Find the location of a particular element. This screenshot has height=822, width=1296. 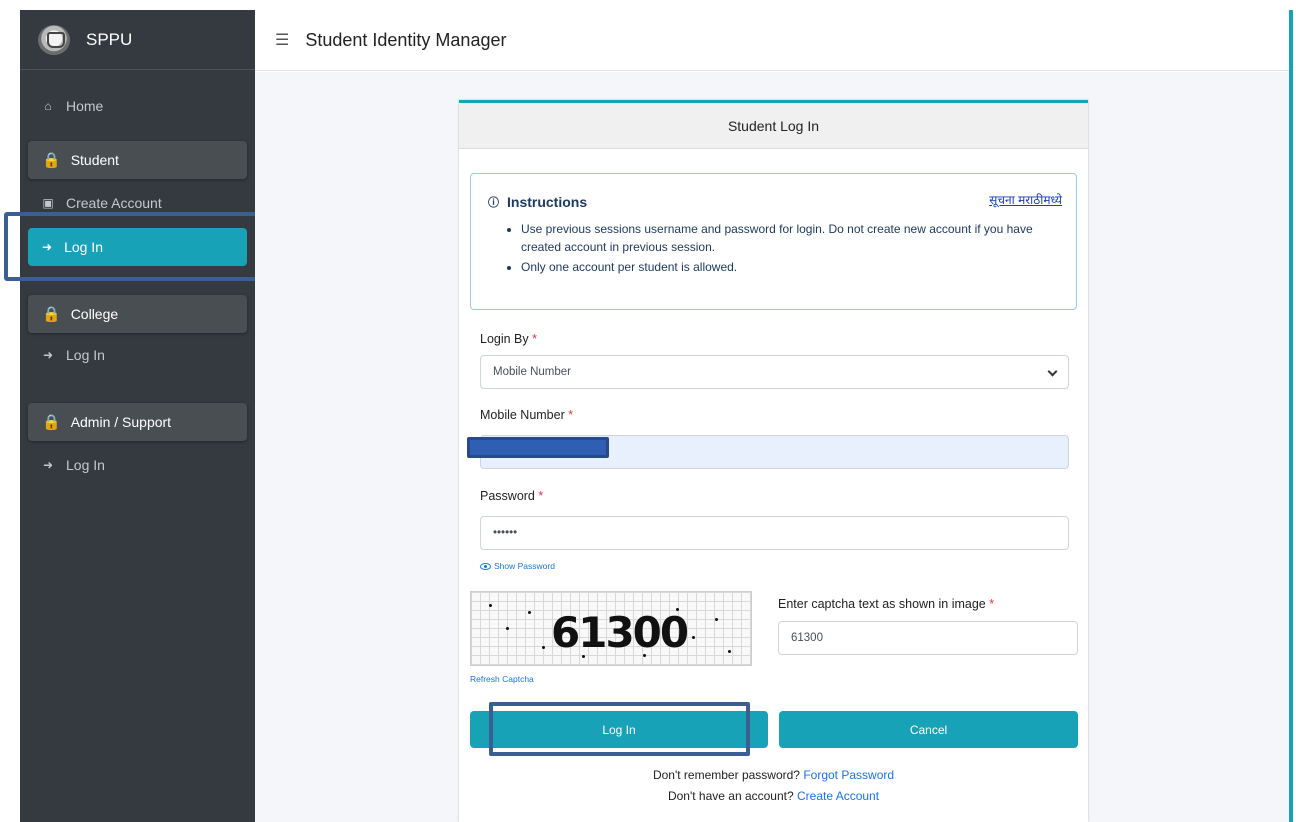

page-title: Student Identity Manager is located at coordinates (406, 39).